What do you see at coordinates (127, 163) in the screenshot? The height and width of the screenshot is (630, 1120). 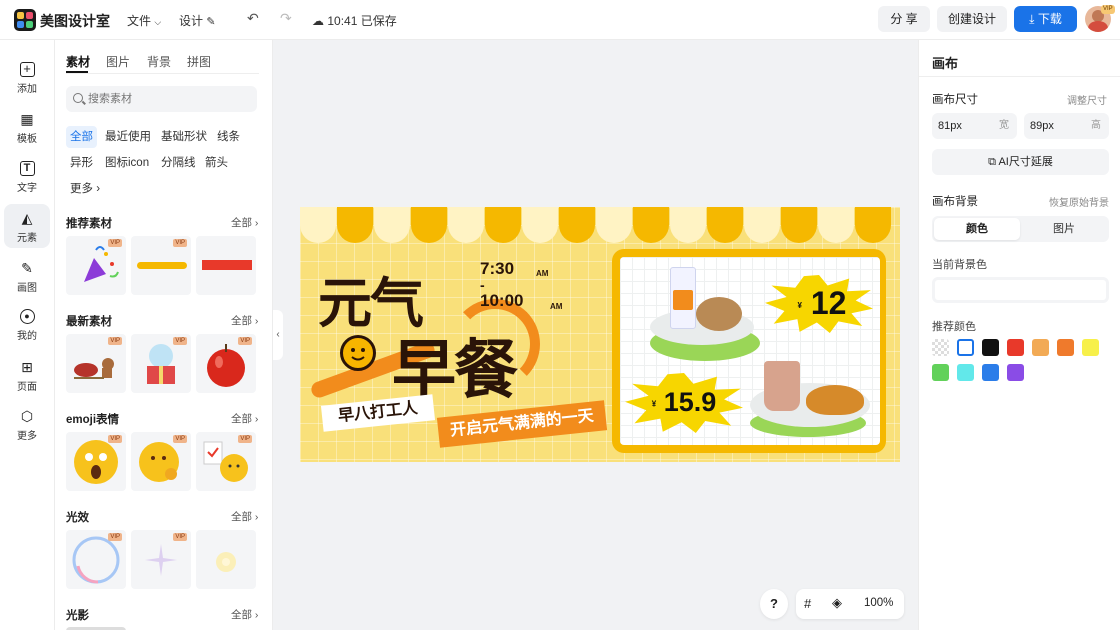 I see `chip-icons: 图标icon` at bounding box center [127, 163].